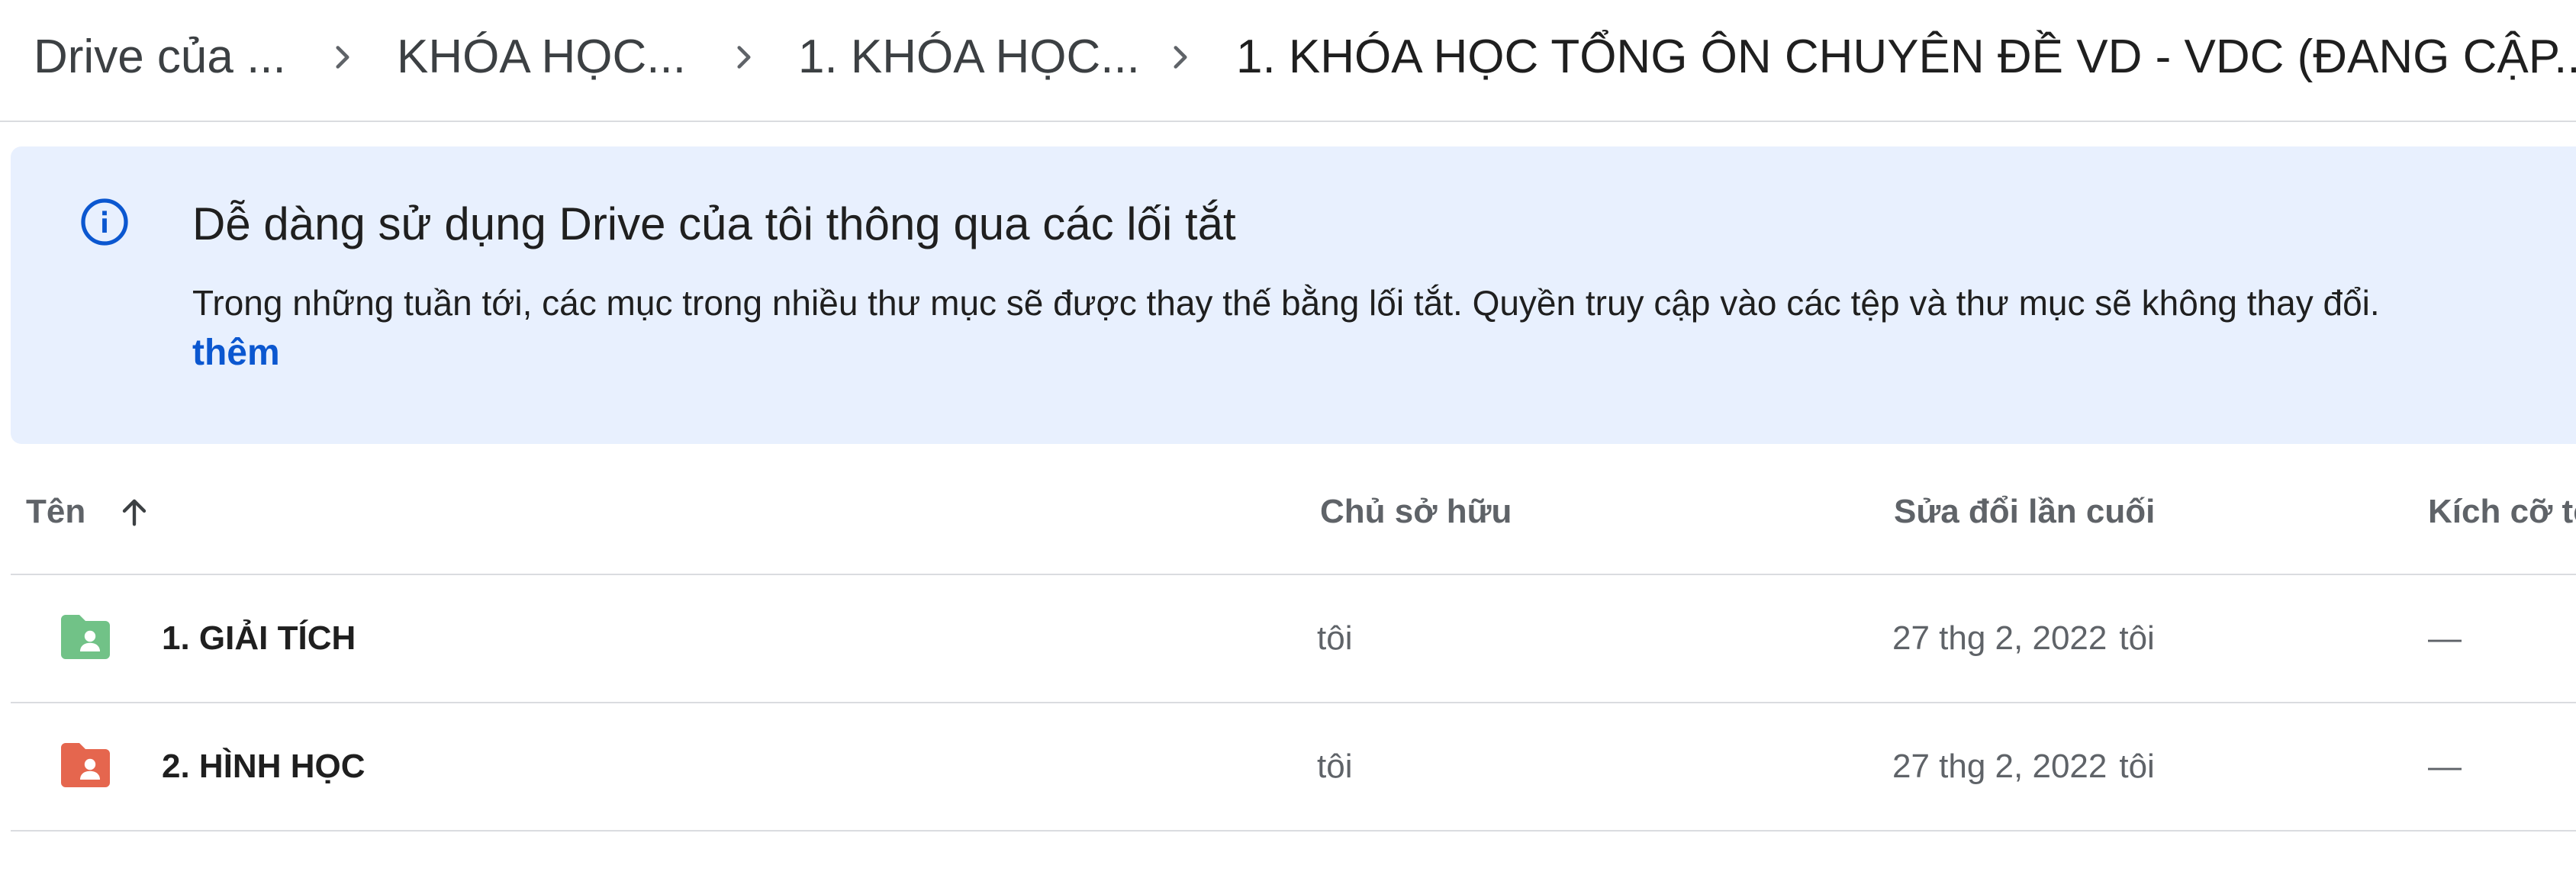 Image resolution: width=2576 pixels, height=891 pixels. Describe the element at coordinates (104, 222) in the screenshot. I see `info-icon` at that location.